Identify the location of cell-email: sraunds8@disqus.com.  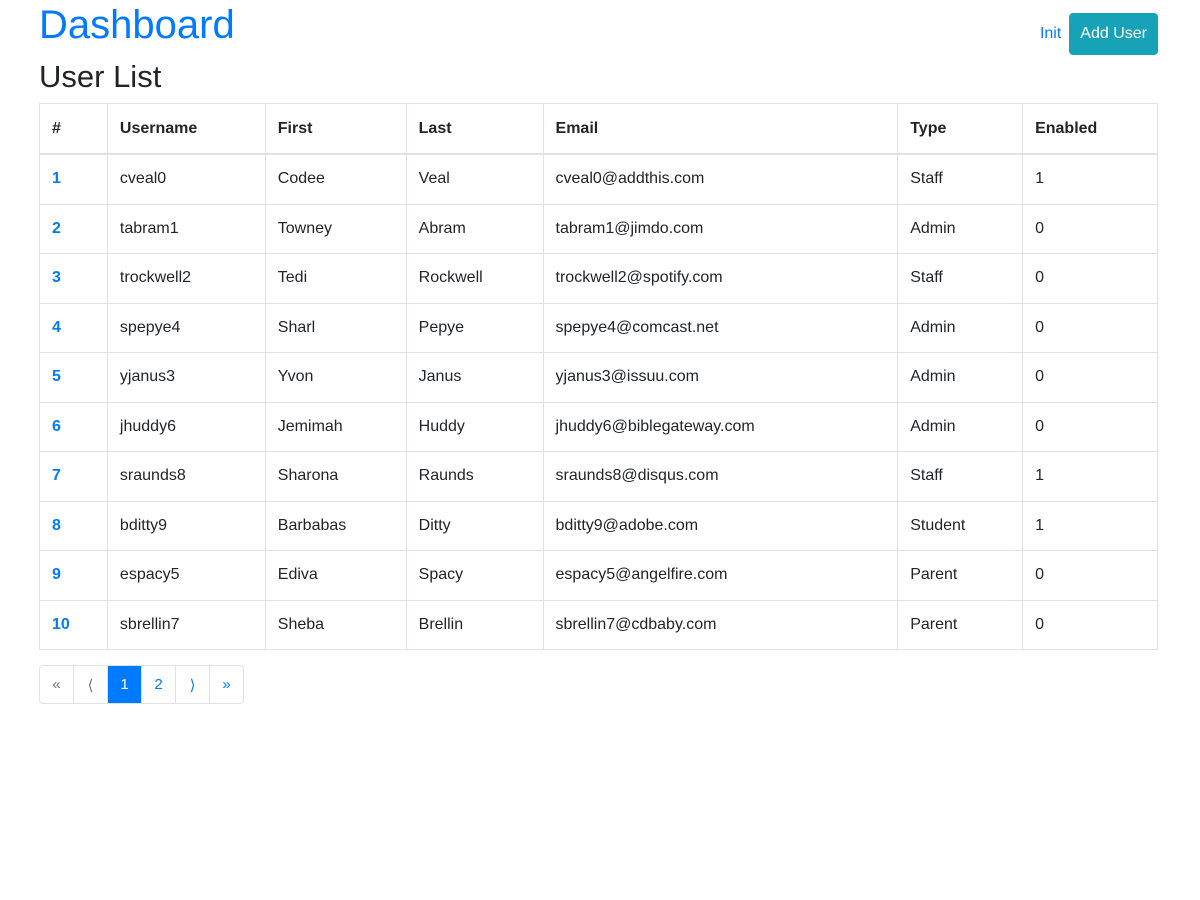
(720, 476).